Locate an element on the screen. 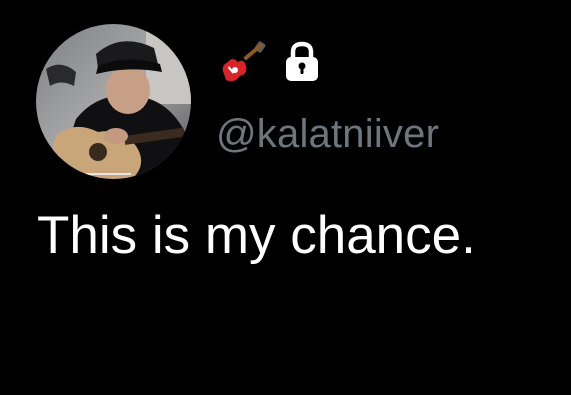 The width and height of the screenshot is (571, 395). electric-guitar-icon is located at coordinates (243, 62).